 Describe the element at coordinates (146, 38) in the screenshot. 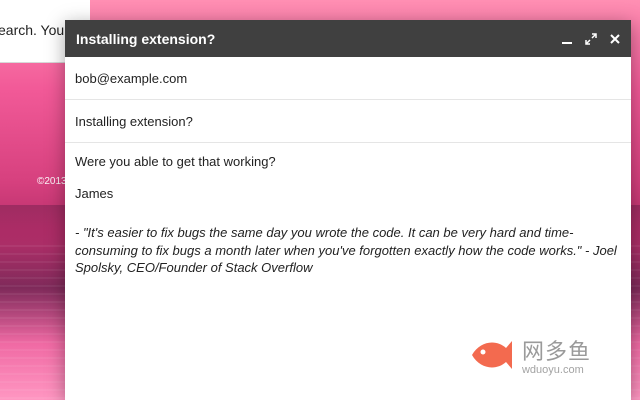

I see `compose-title: Installing extension?` at that location.